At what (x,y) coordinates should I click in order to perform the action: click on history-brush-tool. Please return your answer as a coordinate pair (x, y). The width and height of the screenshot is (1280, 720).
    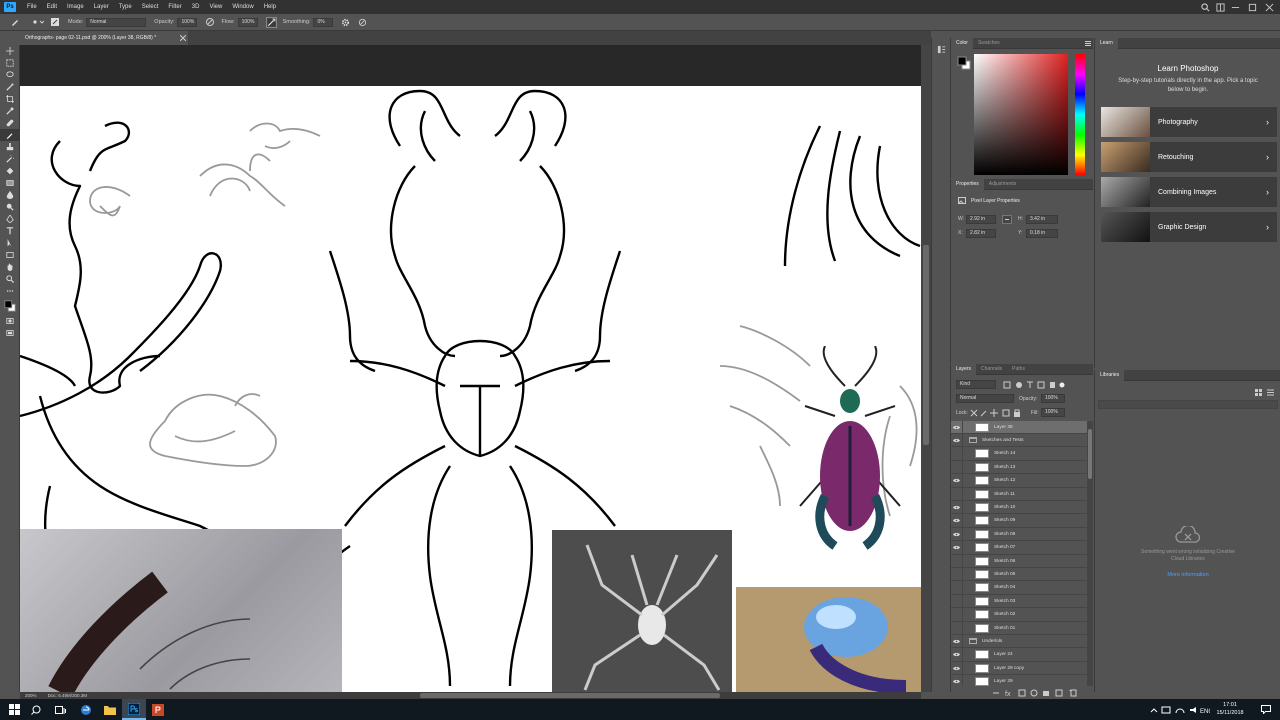
    Looking at the image, I should click on (10, 159).